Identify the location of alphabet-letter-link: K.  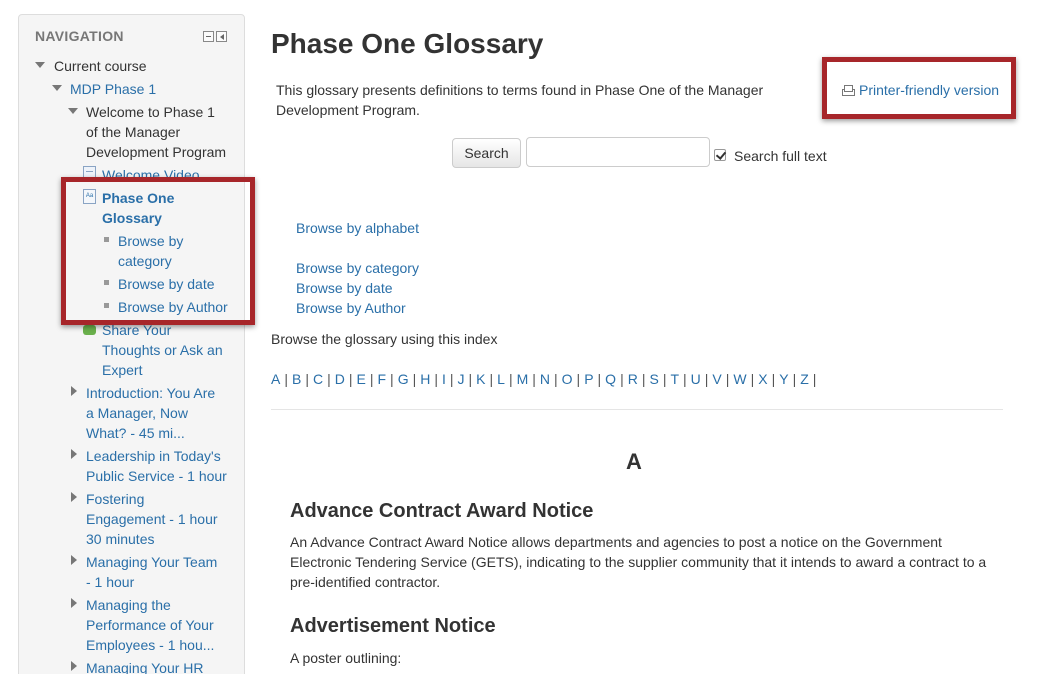
(480, 379).